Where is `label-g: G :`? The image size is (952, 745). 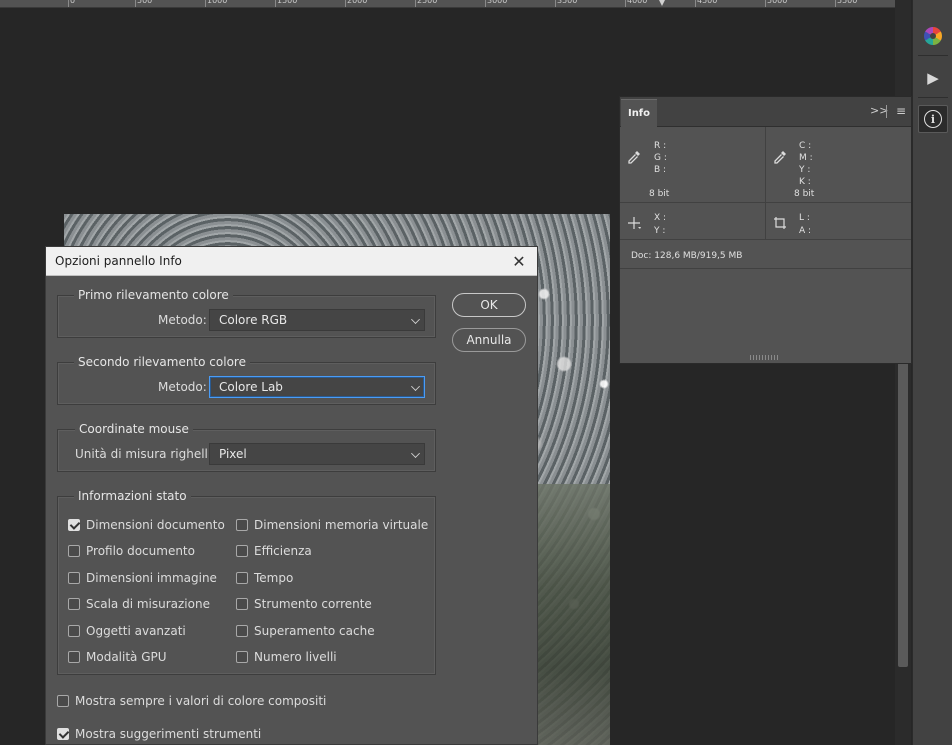
label-g: G : is located at coordinates (660, 158).